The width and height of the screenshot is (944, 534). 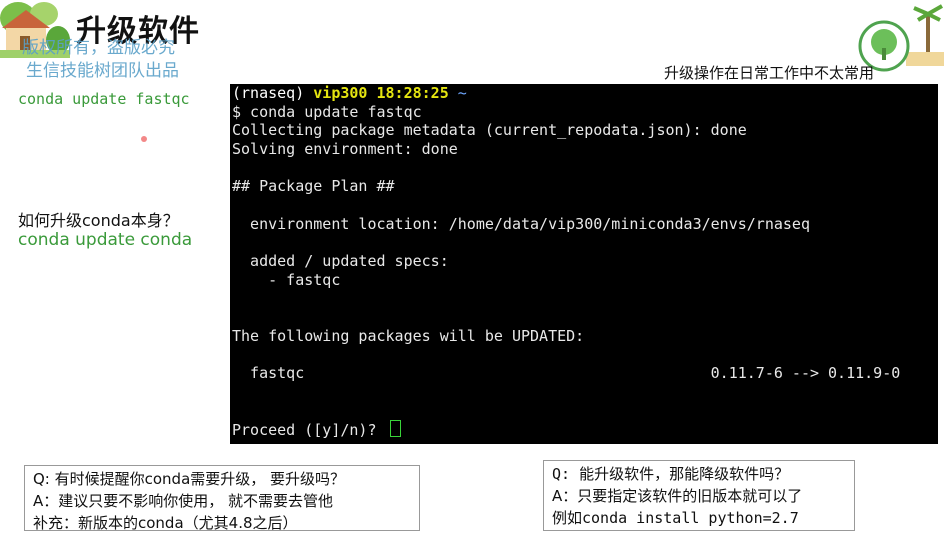 I want to click on terminal-input-line: Proceed ([y]/n)?, so click(x=584, y=429).